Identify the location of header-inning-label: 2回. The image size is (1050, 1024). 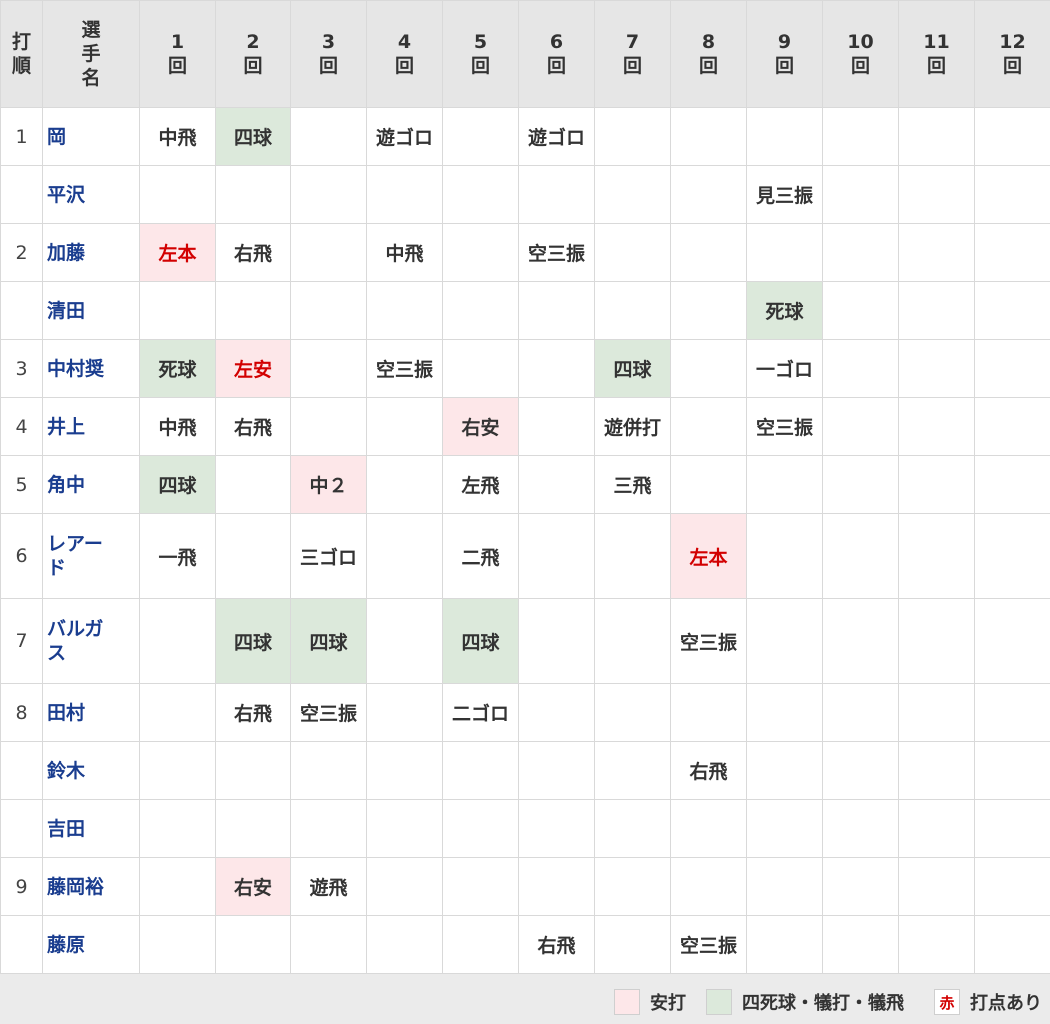
(253, 54).